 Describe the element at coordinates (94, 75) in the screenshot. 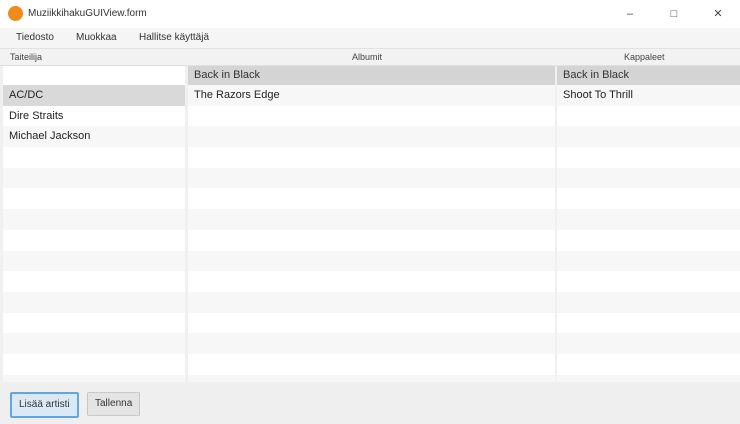

I see `artist-list-header` at that location.